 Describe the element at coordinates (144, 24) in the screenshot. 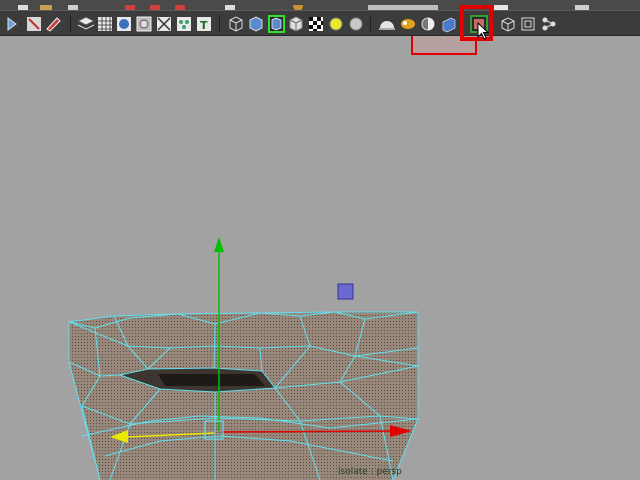

I see `resolution-gate-icon` at that location.